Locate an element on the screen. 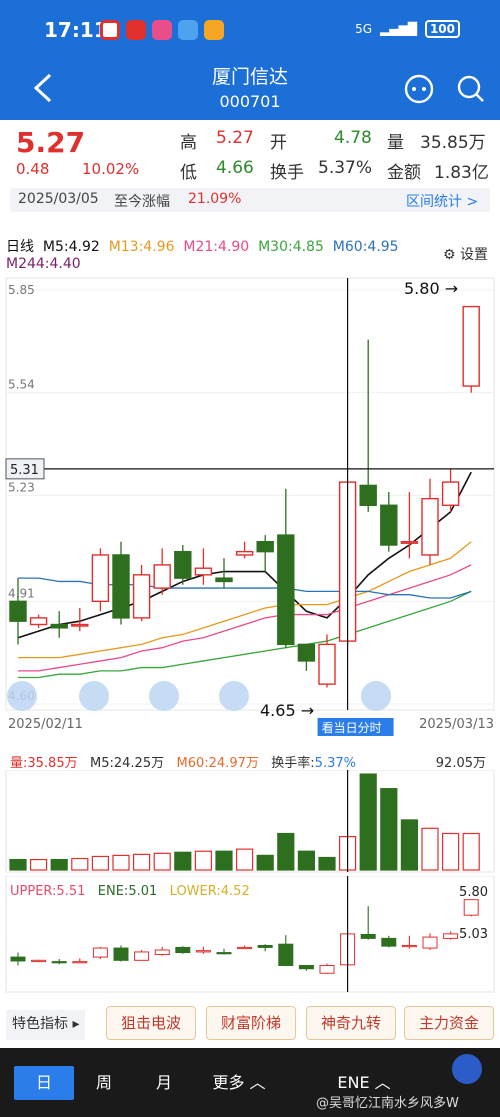 Image resolution: width=500 pixels, height=1117 pixels. crosshair-price-label: 5.31 is located at coordinates (24, 470).